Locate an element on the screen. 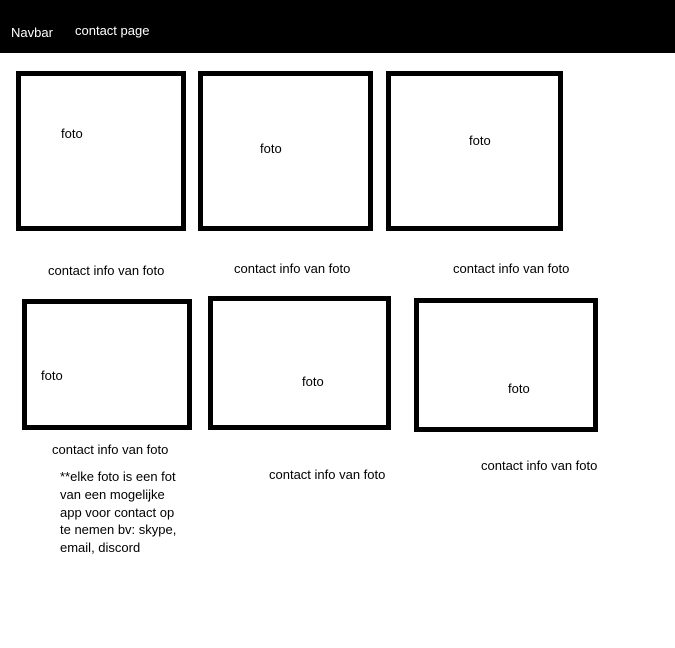  photo-box-1: foto is located at coordinates (101, 151).